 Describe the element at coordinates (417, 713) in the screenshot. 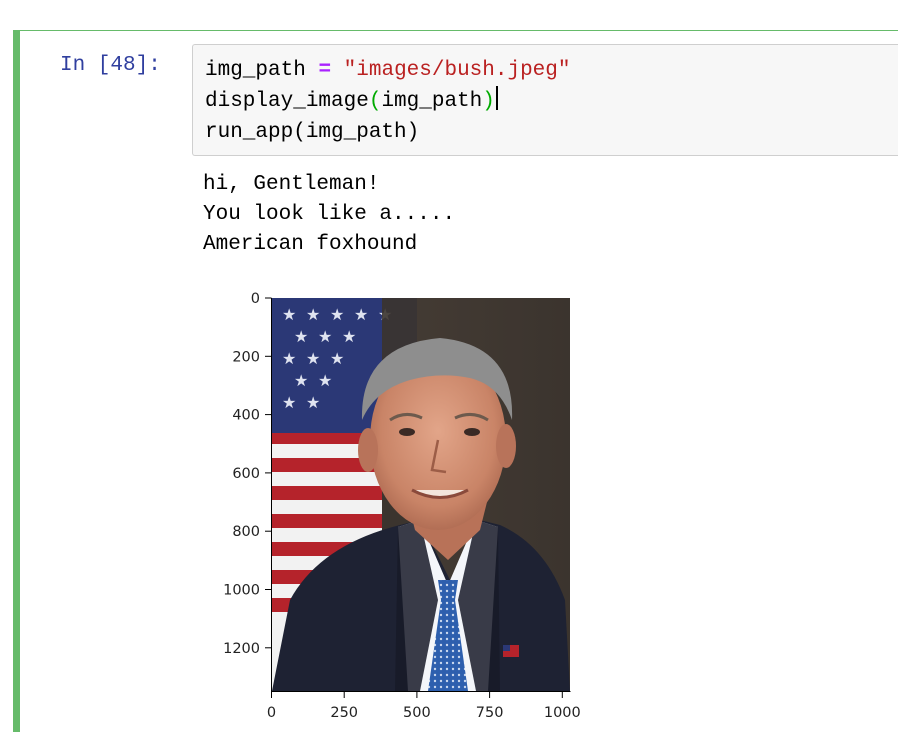

I see `x-tick-label: 500` at that location.